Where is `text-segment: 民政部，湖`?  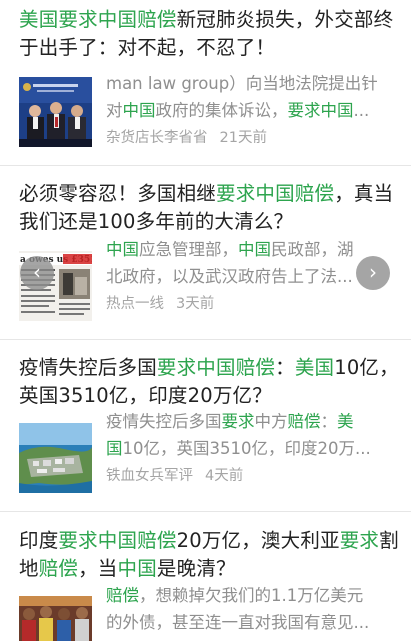
text-segment: 民政部，湖 is located at coordinates (312, 249).